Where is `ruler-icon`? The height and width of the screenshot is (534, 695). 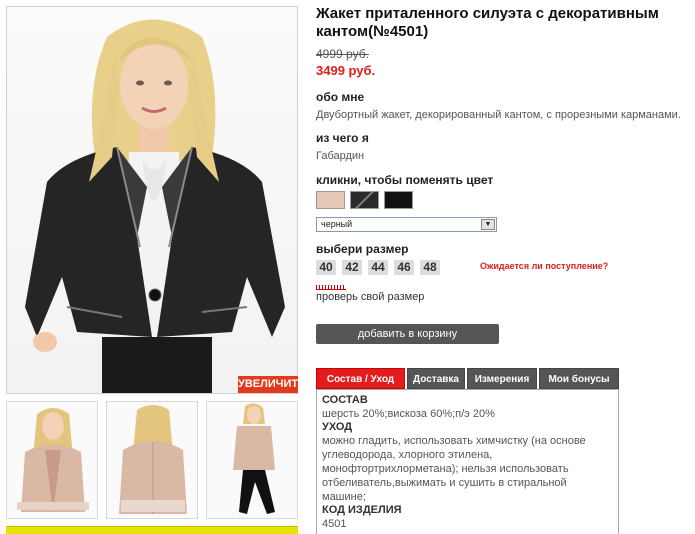 ruler-icon is located at coordinates (331, 287).